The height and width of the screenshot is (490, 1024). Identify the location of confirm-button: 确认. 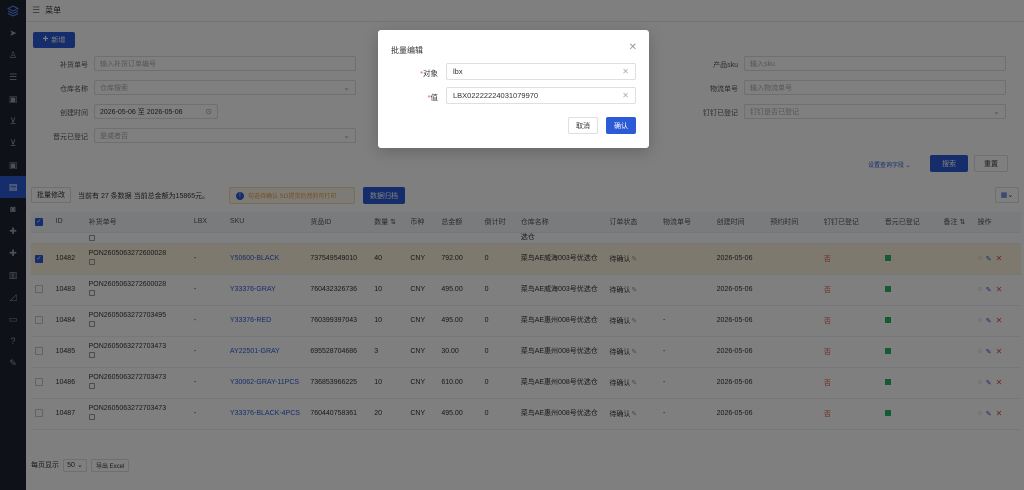
(621, 125).